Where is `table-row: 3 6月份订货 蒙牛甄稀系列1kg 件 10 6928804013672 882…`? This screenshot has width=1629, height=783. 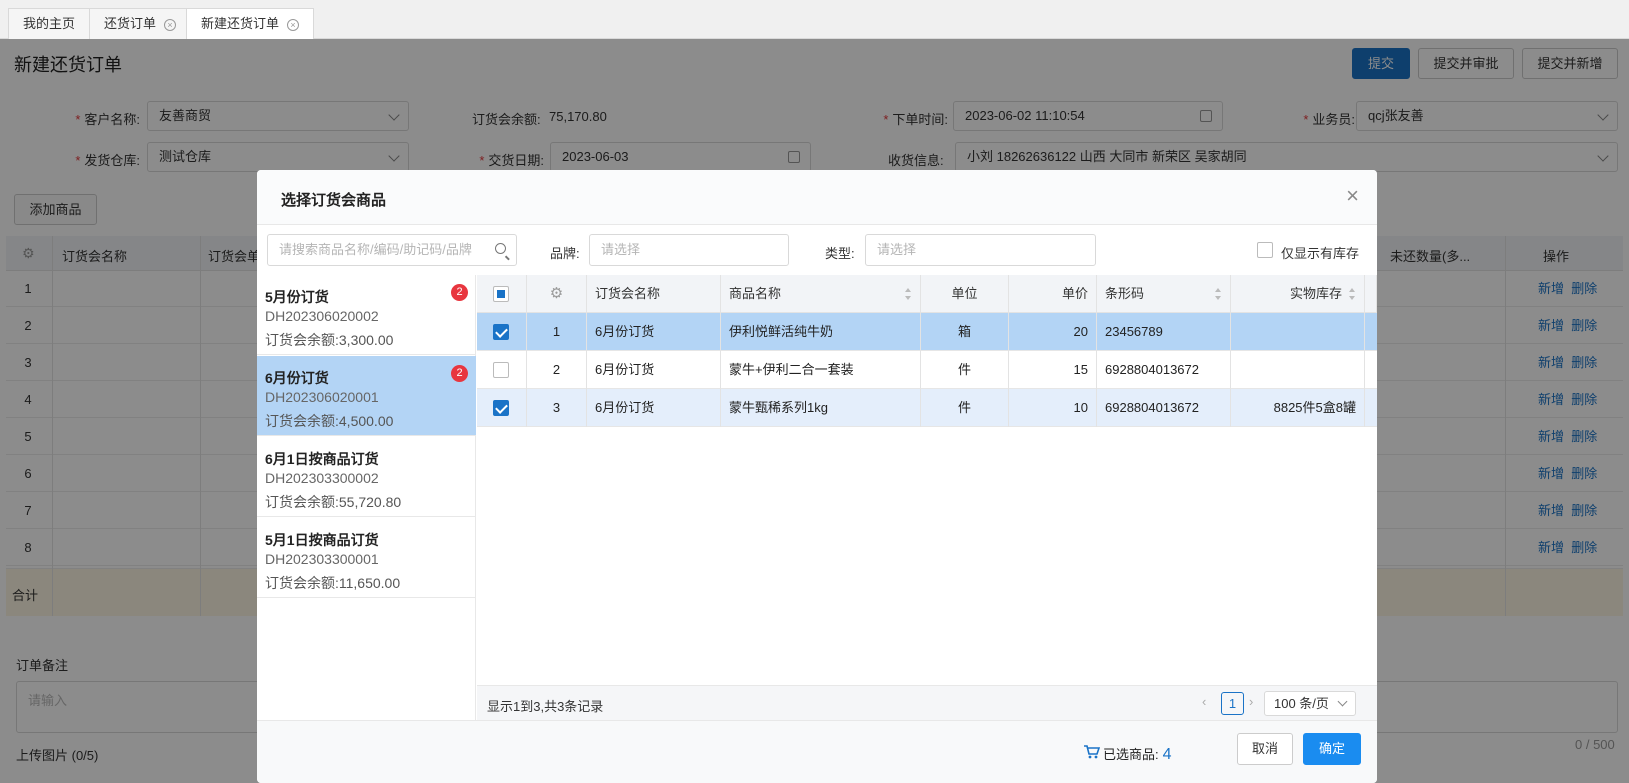
table-row: 3 6月份订货 蒙牛甄稀系列1kg 件 10 6928804013672 882… is located at coordinates (927, 408).